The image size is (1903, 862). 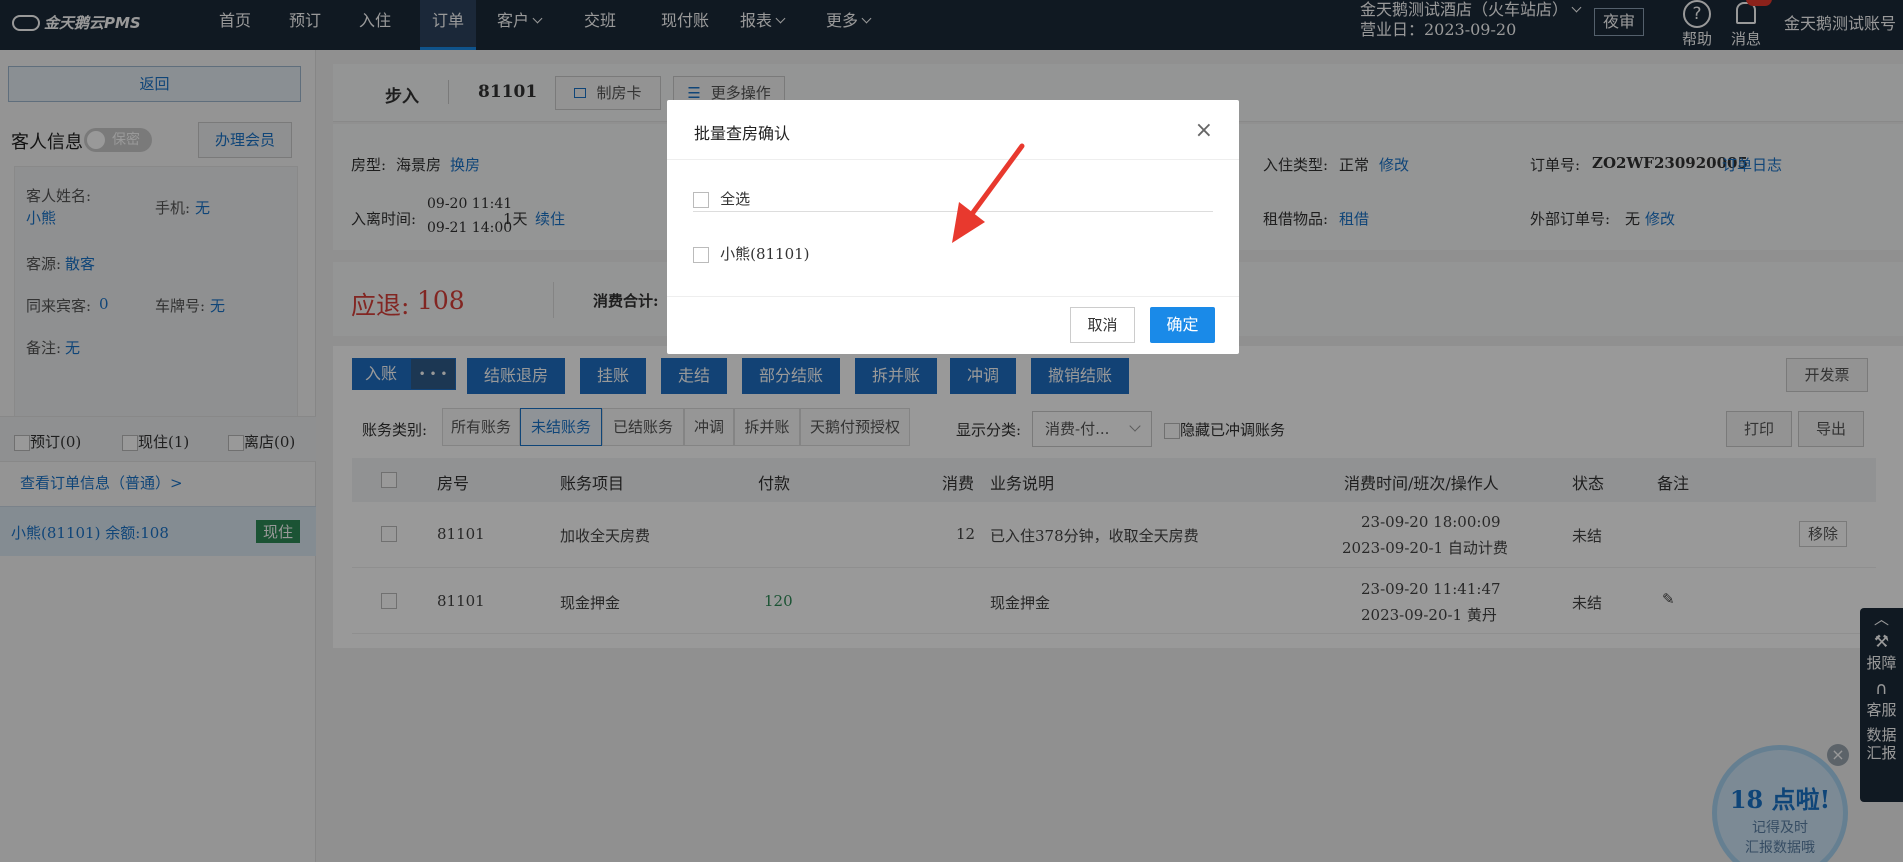 What do you see at coordinates (953, 325) in the screenshot?
I see `dialog-footer: 取消 确定` at bounding box center [953, 325].